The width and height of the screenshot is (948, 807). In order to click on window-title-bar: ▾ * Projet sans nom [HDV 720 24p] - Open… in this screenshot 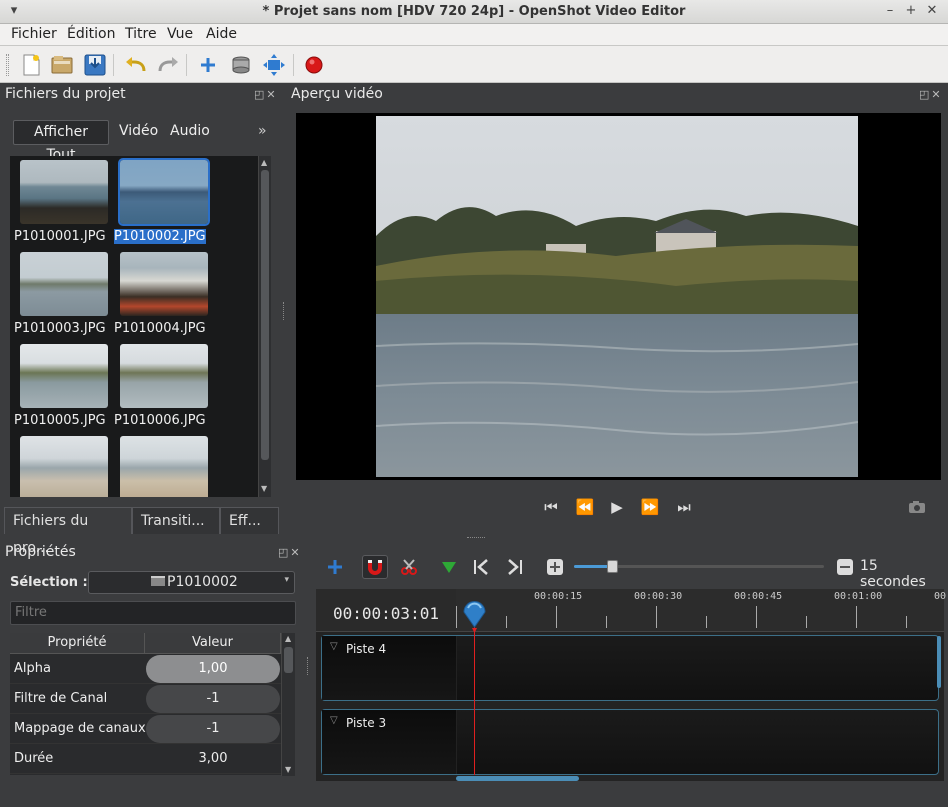, I will do `click(474, 12)`.